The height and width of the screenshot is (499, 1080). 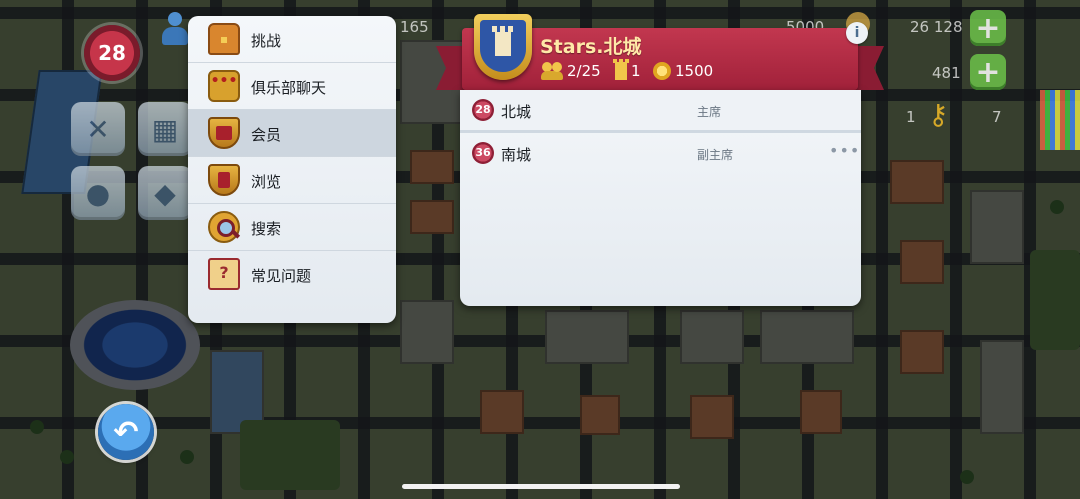 I want to click on member-level-badge: 36, so click(x=483, y=153).